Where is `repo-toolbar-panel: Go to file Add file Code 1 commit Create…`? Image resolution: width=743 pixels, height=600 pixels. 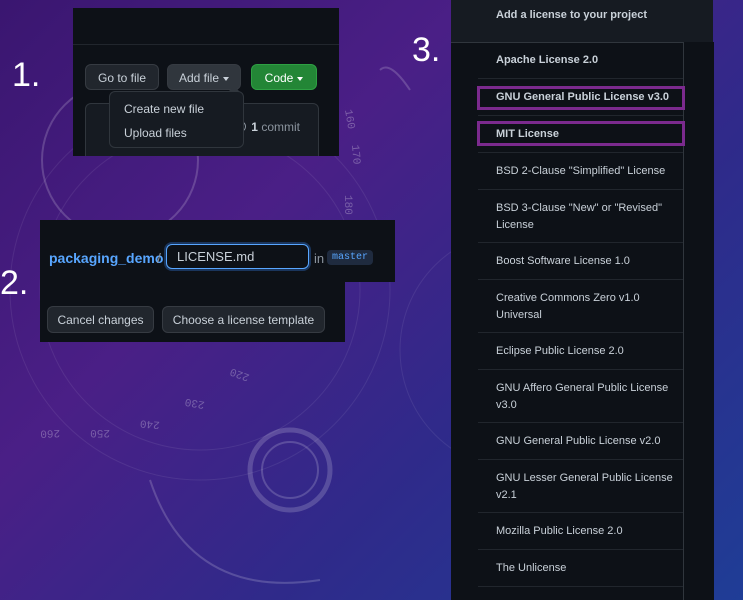 repo-toolbar-panel: Go to file Add file Code 1 commit Create… is located at coordinates (206, 82).